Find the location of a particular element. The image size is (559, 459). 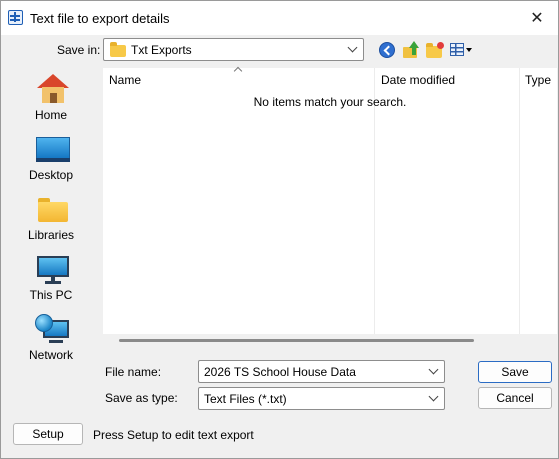

network-icon is located at coordinates (53, 330).